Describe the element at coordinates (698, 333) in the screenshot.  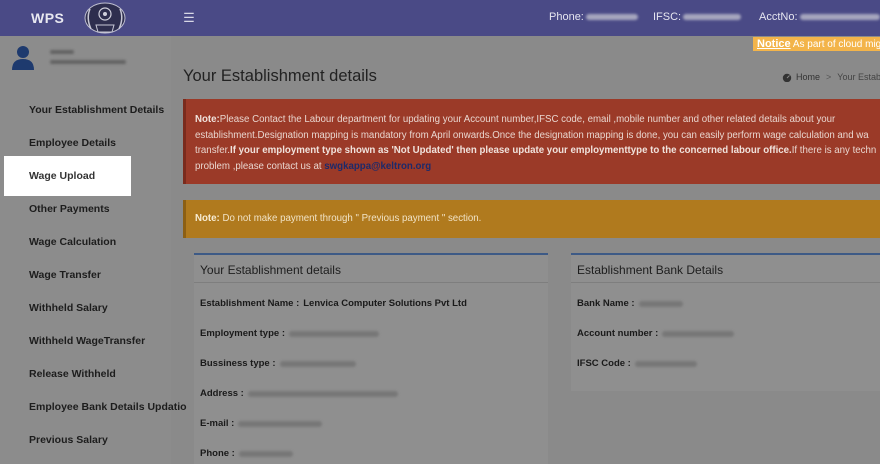
I see `account-number-redacted` at that location.